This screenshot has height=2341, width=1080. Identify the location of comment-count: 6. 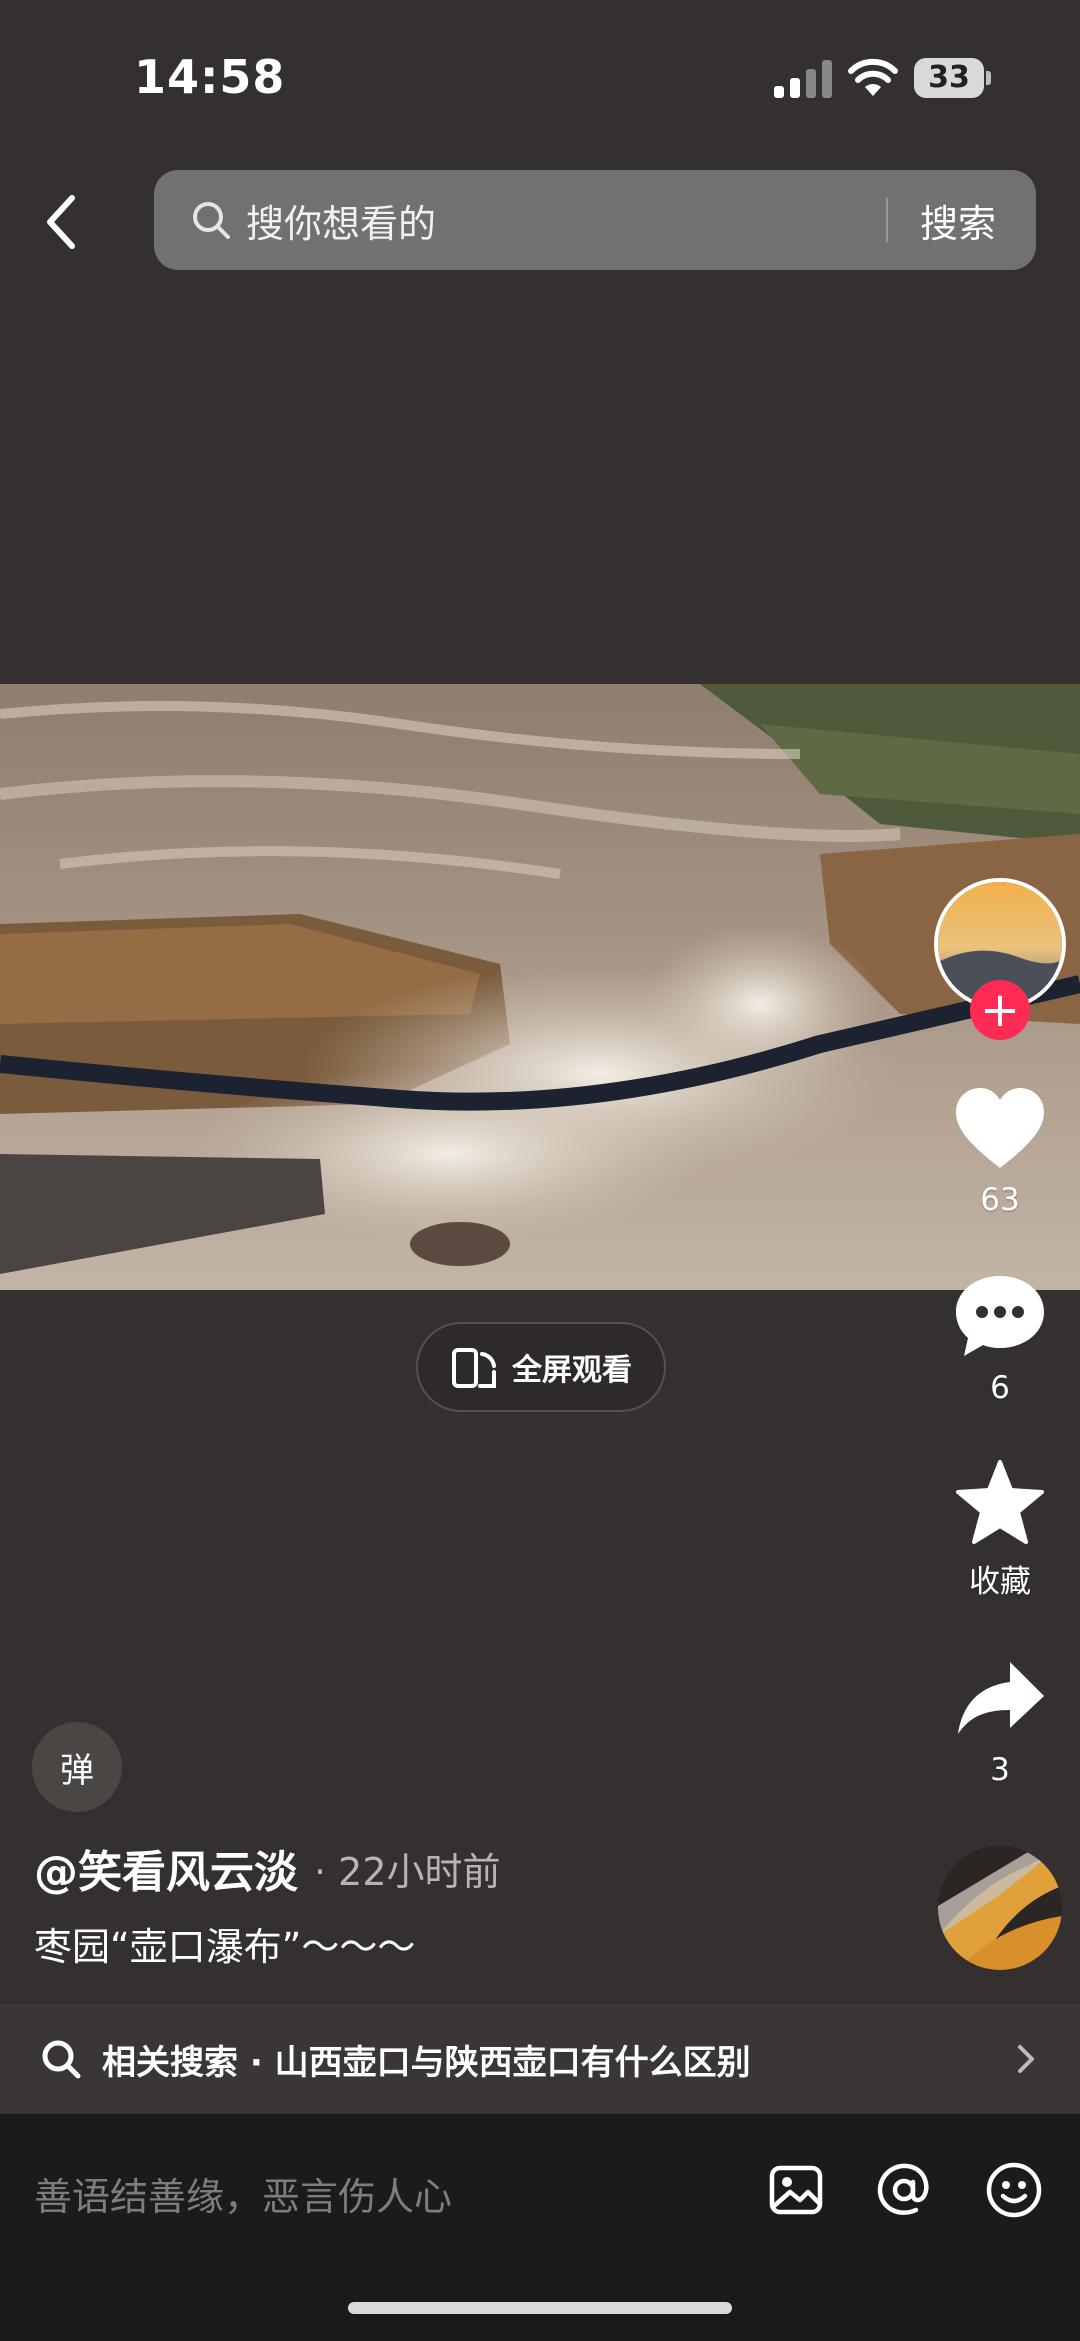
(1000, 1388).